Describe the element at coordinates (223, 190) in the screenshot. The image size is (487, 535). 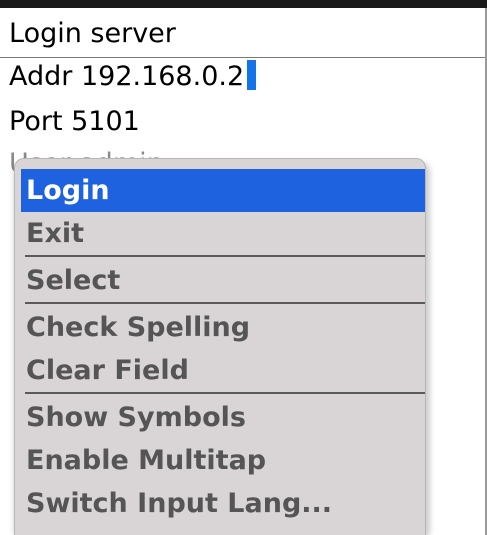
I see `menu-item-login: Login` at that location.